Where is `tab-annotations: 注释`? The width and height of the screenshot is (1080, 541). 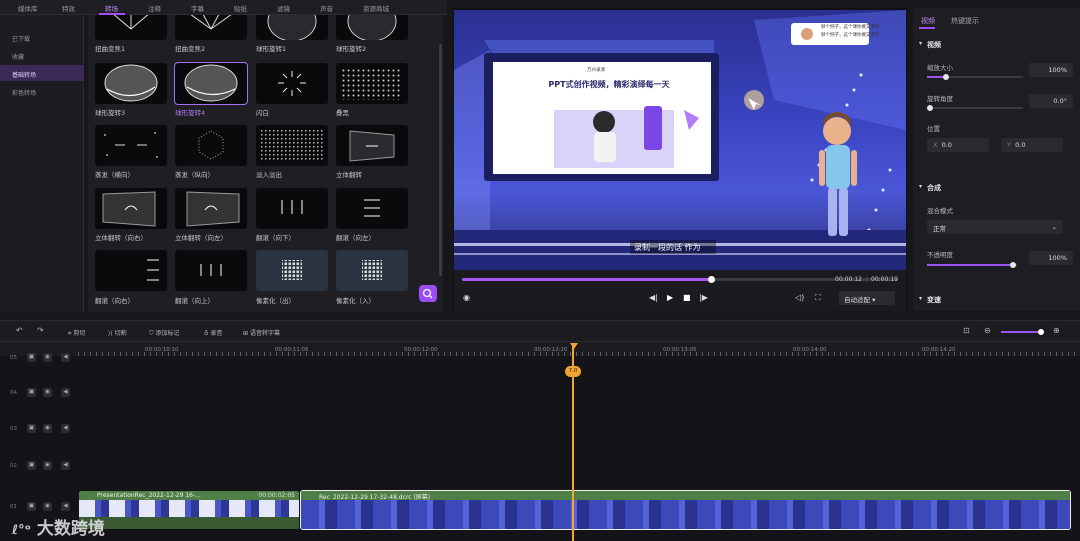 tab-annotations: 注释 is located at coordinates (154, 8).